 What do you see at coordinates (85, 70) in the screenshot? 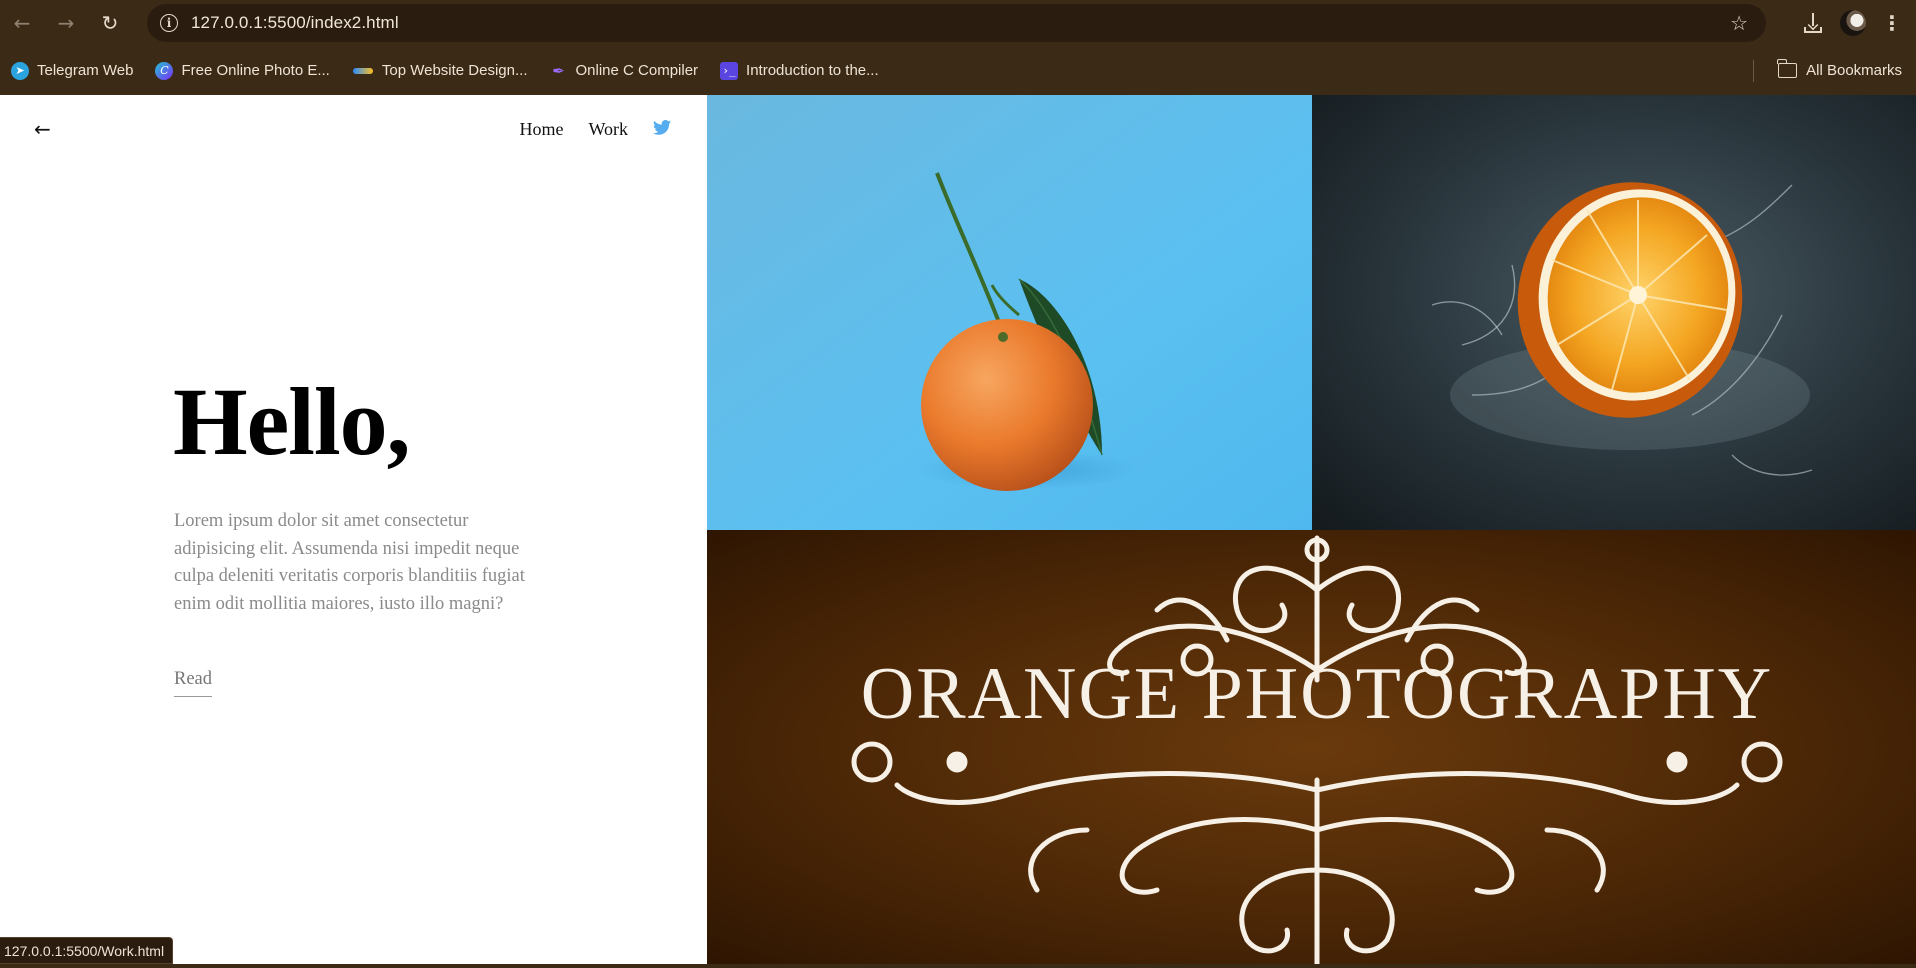
I see `bookmark-label: Telegram Web` at bounding box center [85, 70].